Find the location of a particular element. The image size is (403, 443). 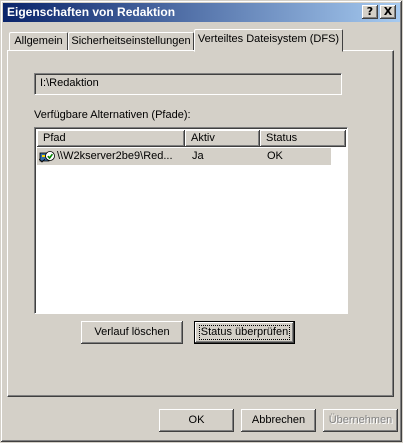

tab-label: Verteiltes Dateisystem (DFS) is located at coordinates (268, 39).